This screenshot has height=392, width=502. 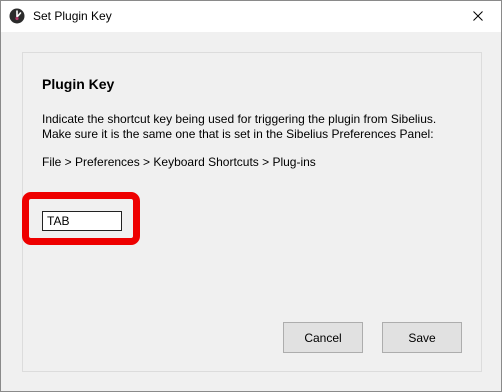 I want to click on close-button, so click(x=478, y=16).